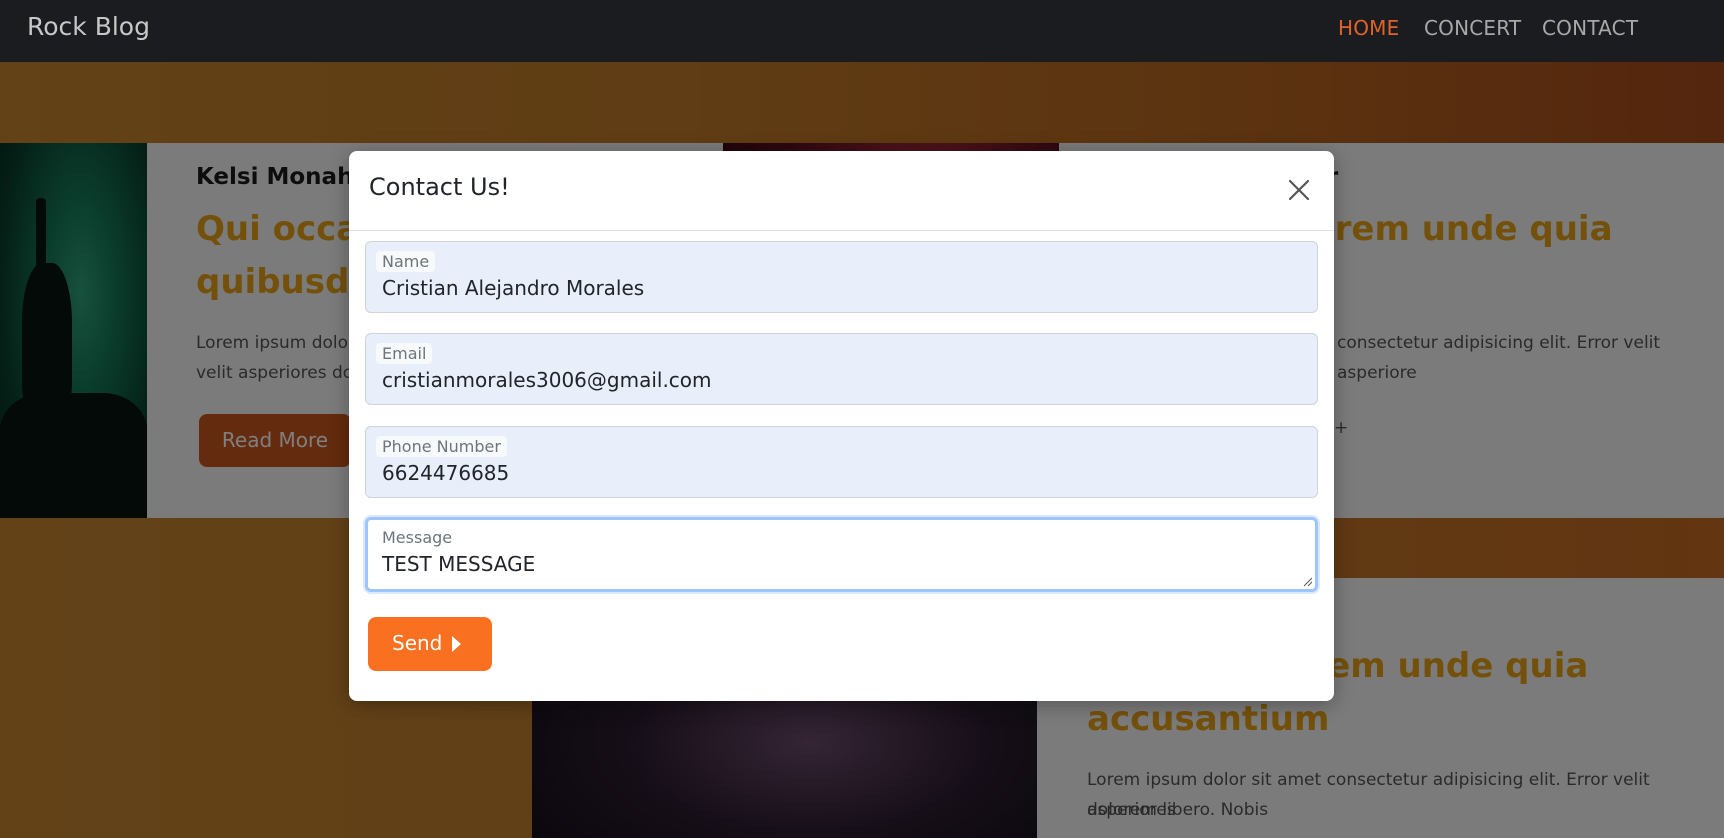  I want to click on send-button: Send, so click(430, 644).